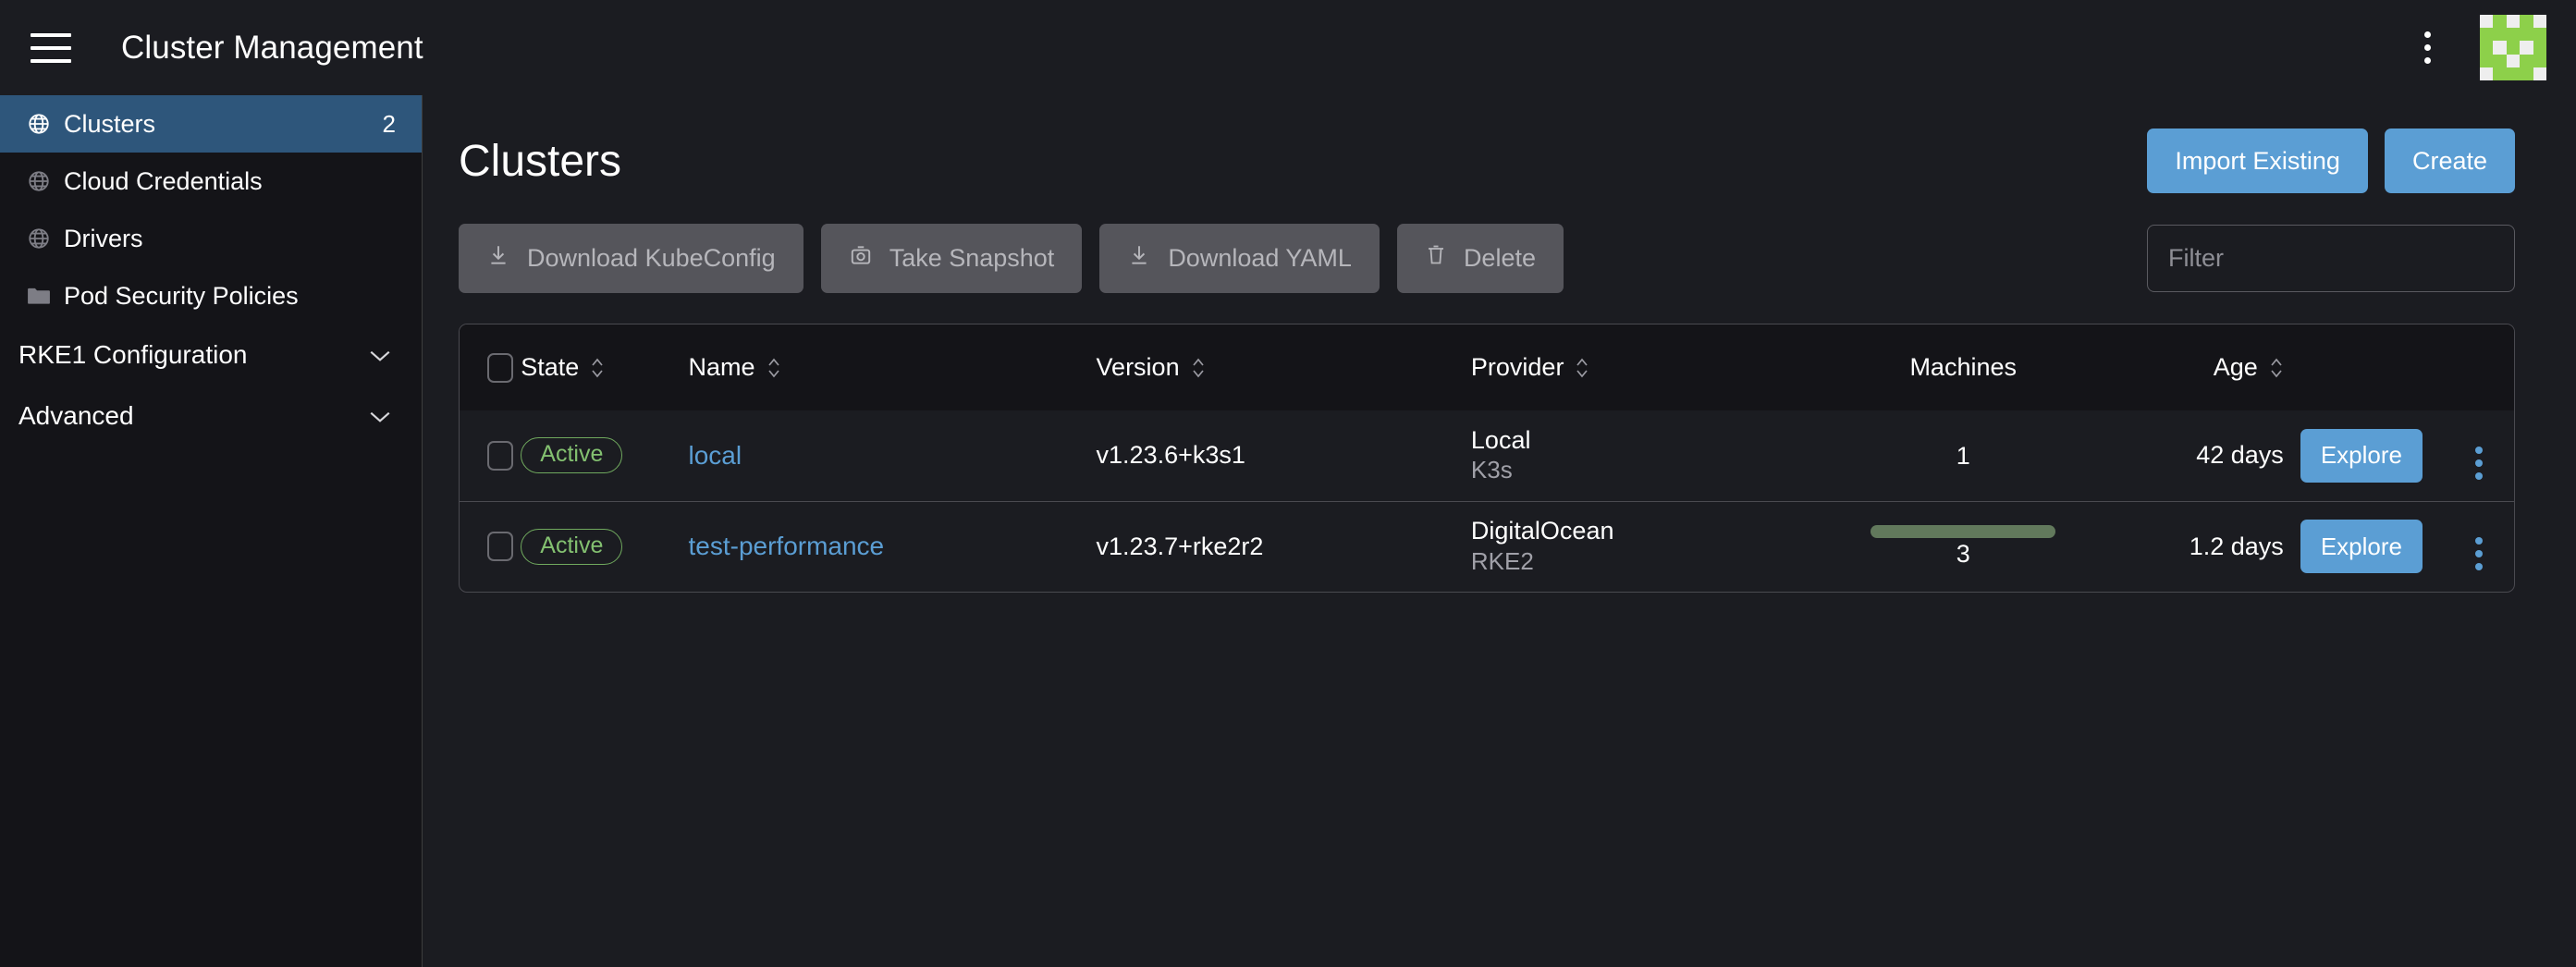 This screenshot has width=2576, height=967. Describe the element at coordinates (786, 546) in the screenshot. I see `cluster-name-link: test-performance` at that location.